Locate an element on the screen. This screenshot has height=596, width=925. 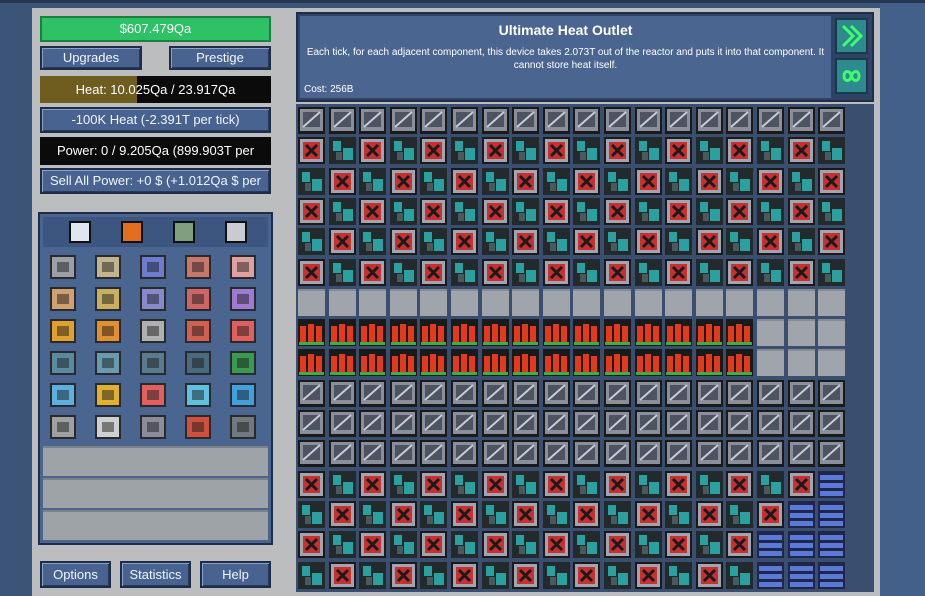
cells-tab-icon is located at coordinates (80, 232).